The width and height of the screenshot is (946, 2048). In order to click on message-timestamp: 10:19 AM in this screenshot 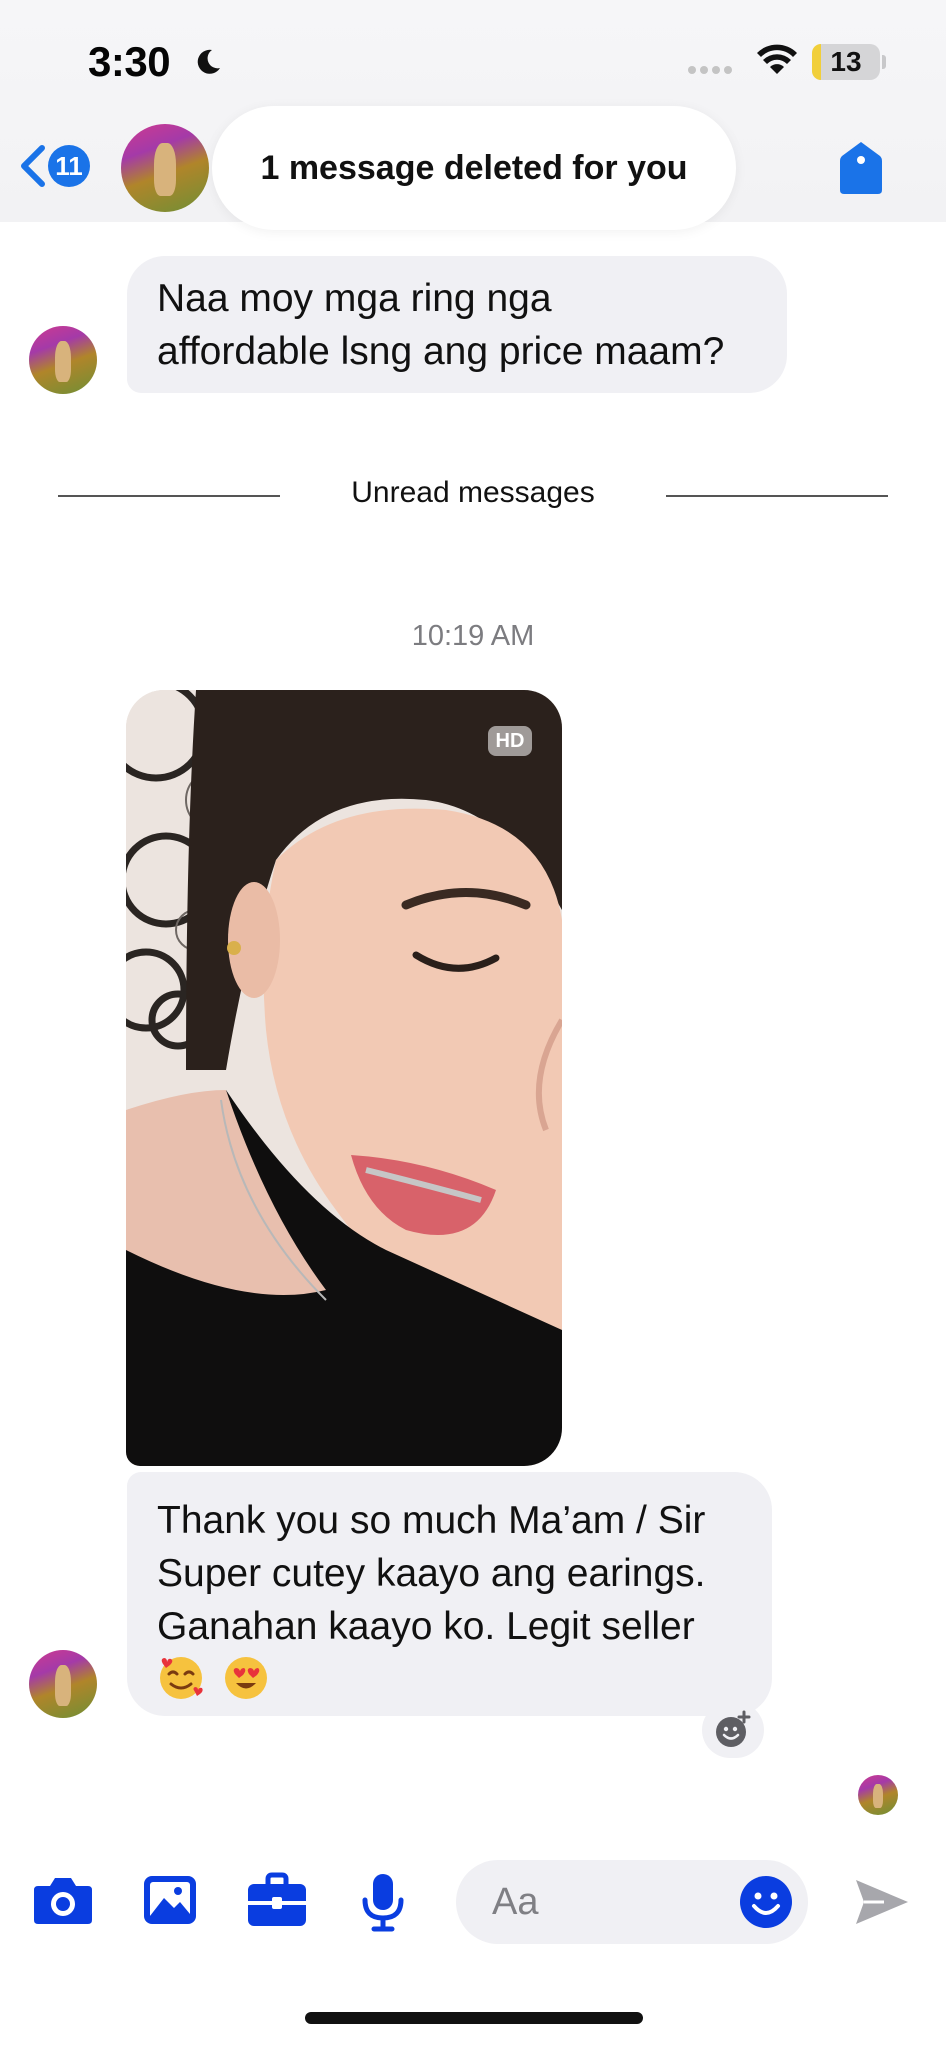, I will do `click(473, 636)`.